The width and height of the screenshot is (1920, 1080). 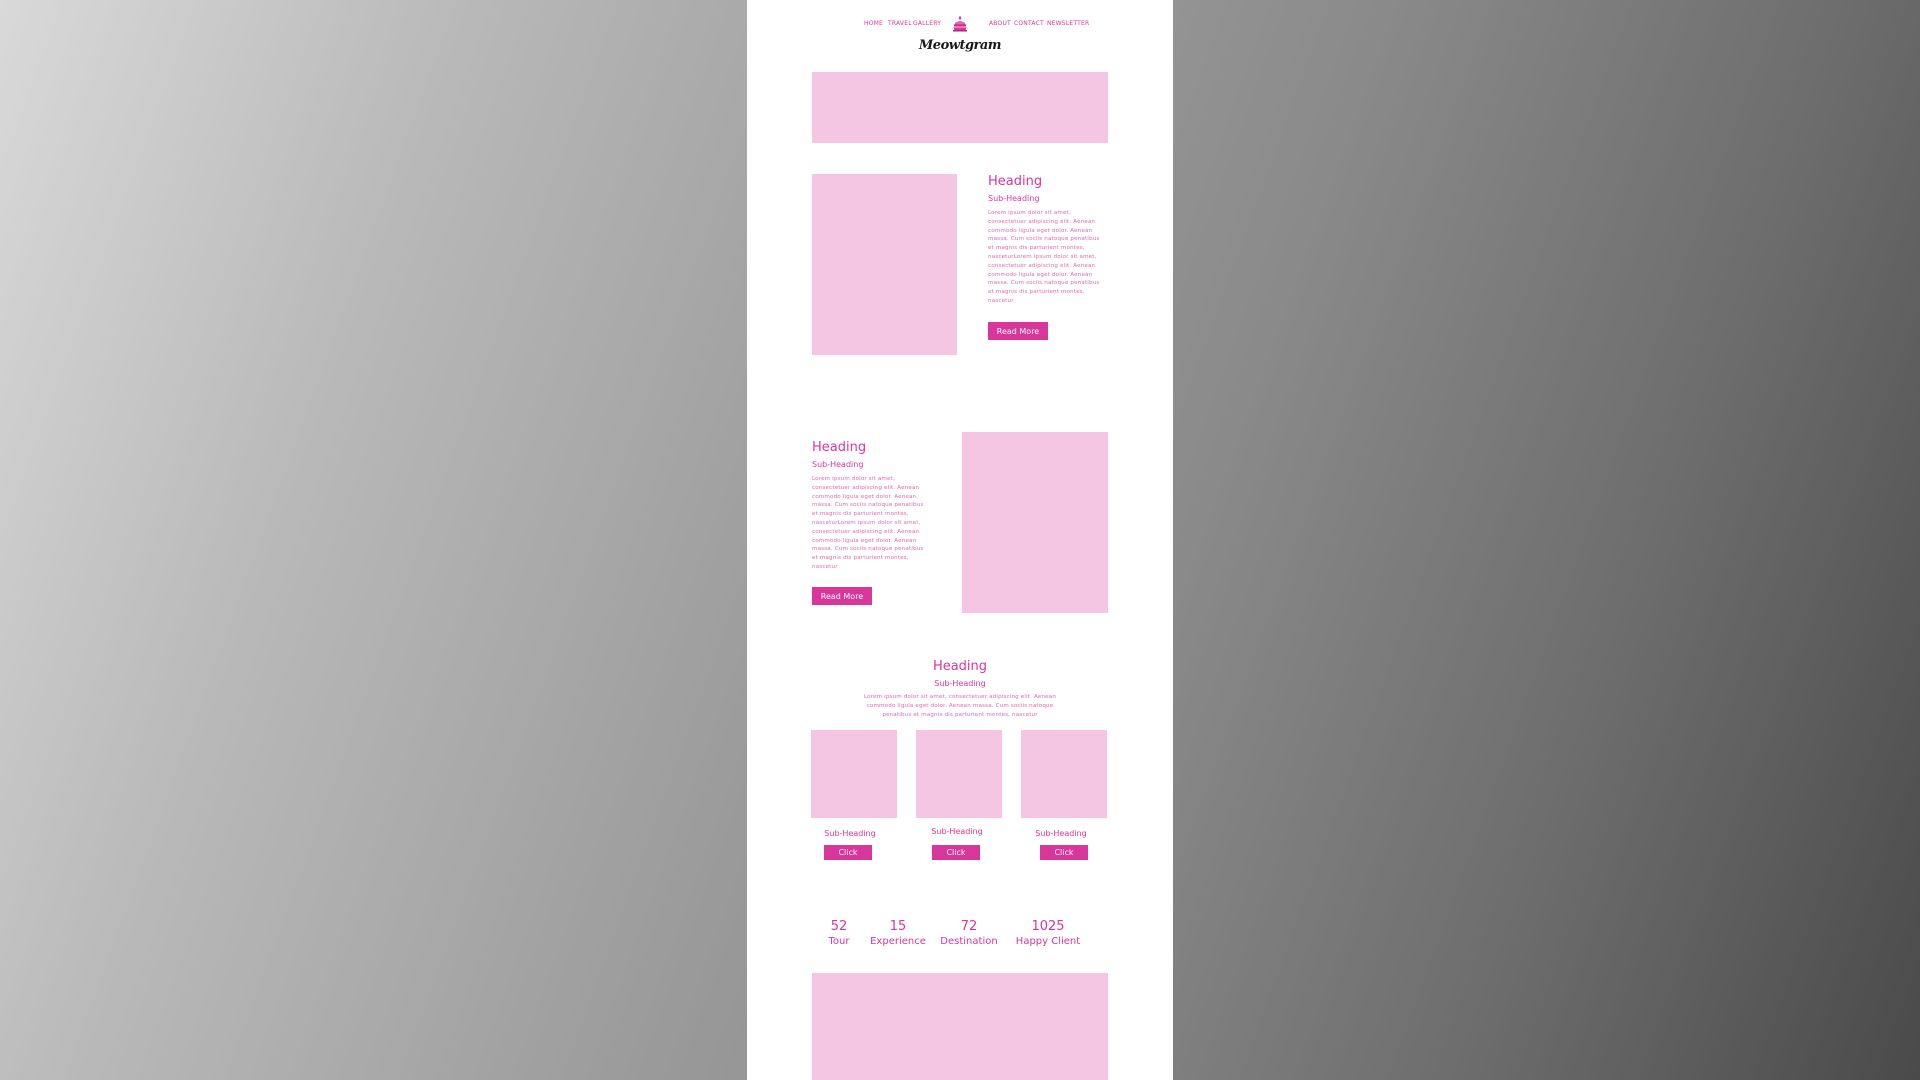 I want to click on stat-number: 15, so click(x=898, y=926).